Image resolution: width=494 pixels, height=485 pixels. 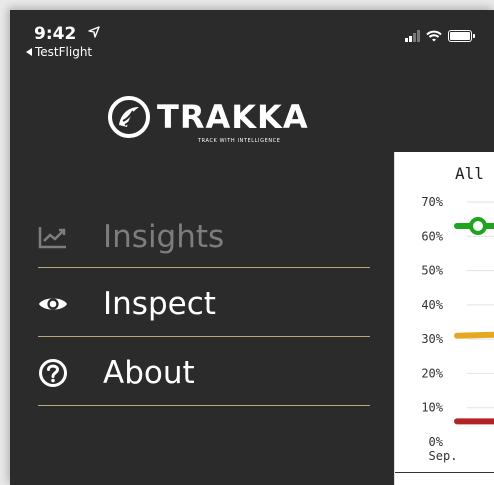 What do you see at coordinates (432, 373) in the screenshot?
I see `y-tick-label: 20%` at bounding box center [432, 373].